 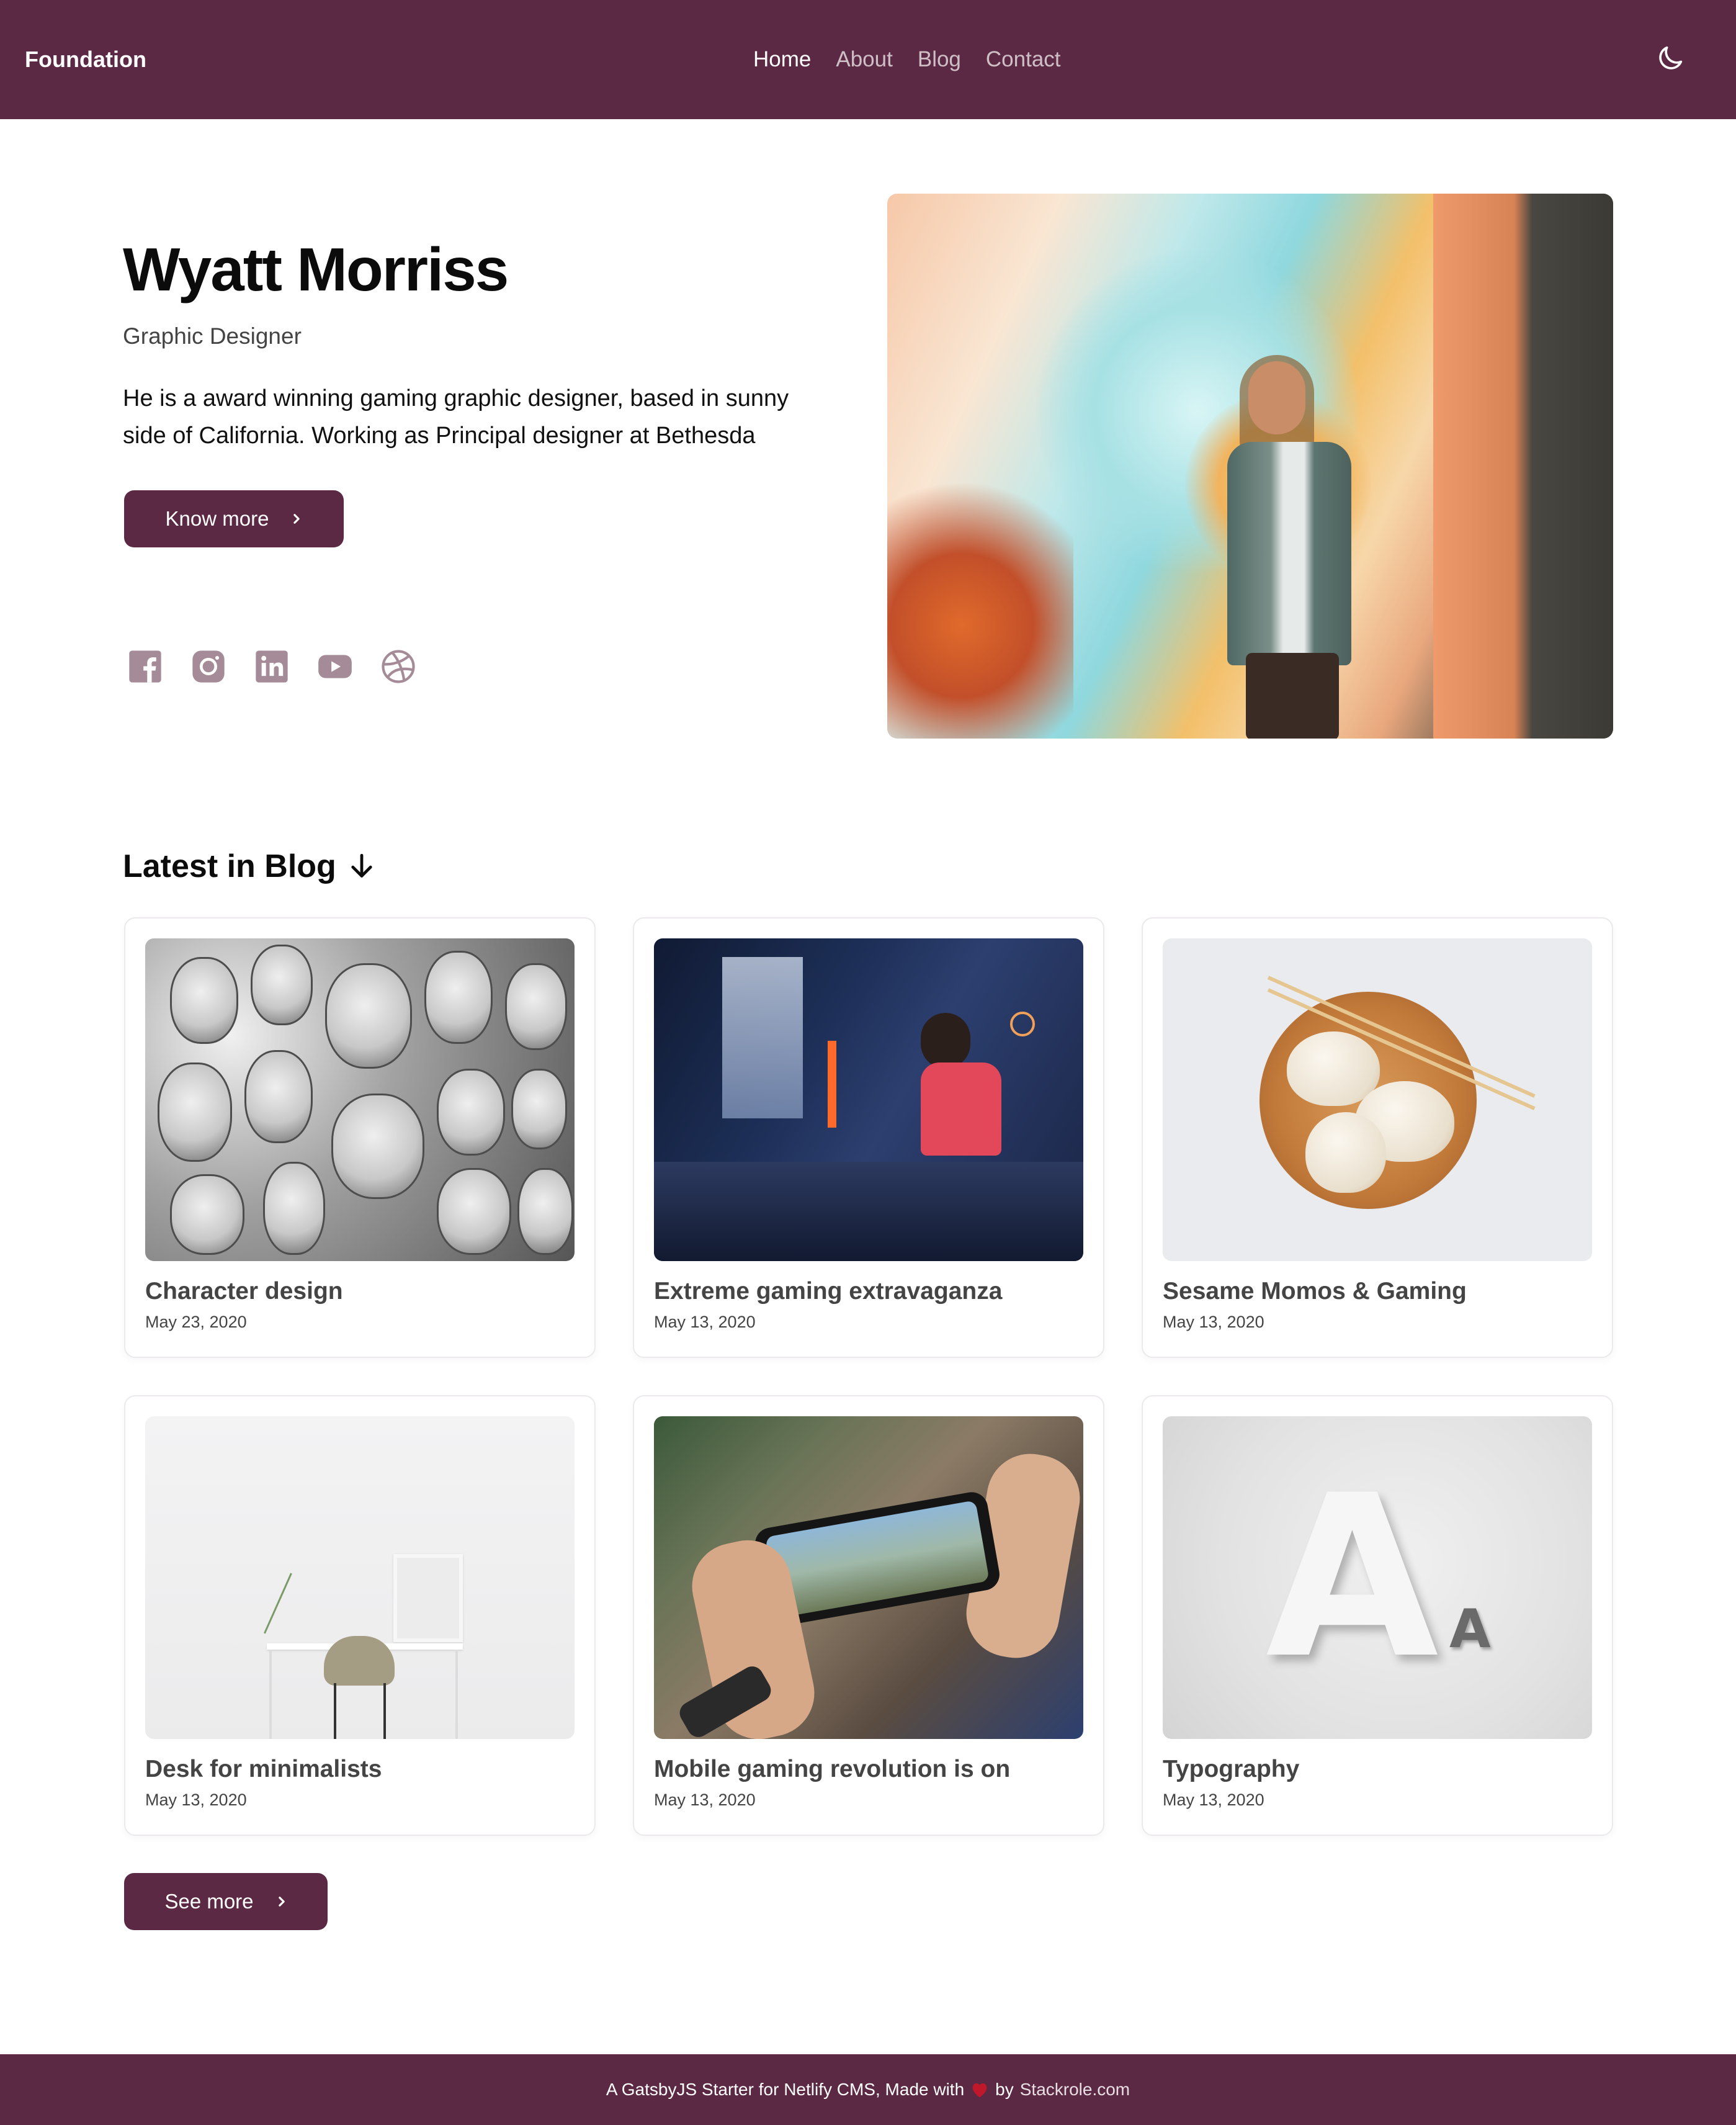 What do you see at coordinates (832, 1769) in the screenshot?
I see `blog-card-title: Mobile gaming revolution is on` at bounding box center [832, 1769].